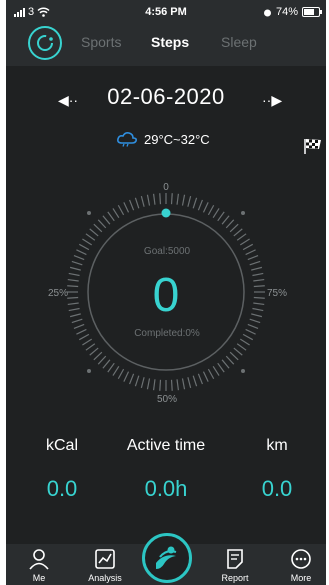 The height and width of the screenshot is (585, 329). Describe the element at coordinates (312, 12) in the screenshot. I see `battery-icon` at that location.